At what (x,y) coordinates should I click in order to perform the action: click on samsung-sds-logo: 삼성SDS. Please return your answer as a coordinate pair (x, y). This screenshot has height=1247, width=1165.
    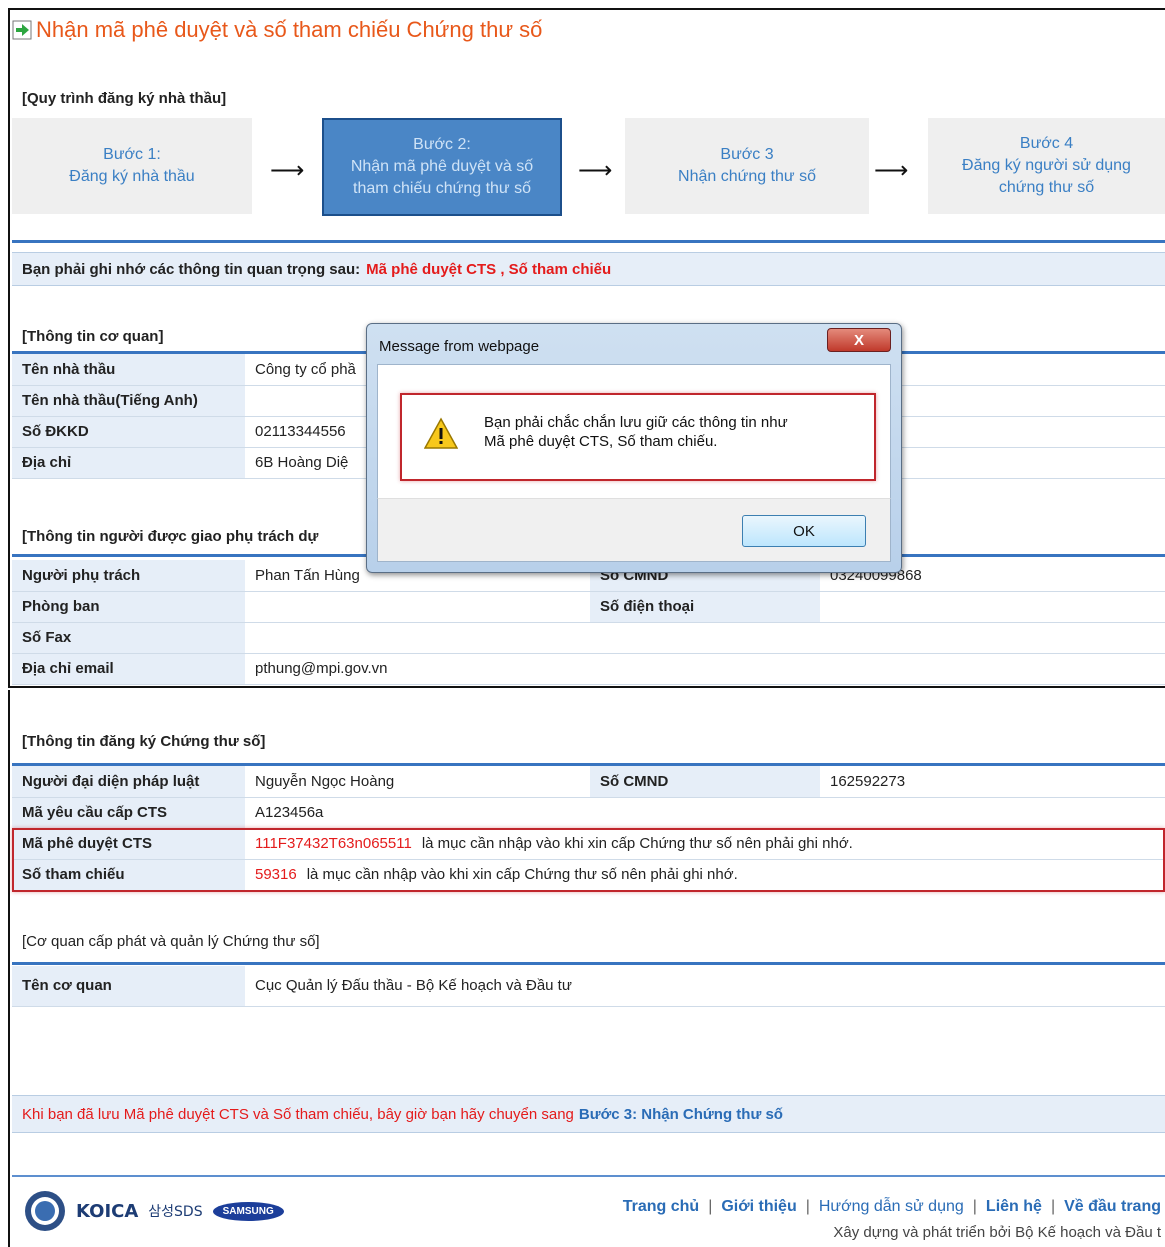
    Looking at the image, I should click on (175, 1212).